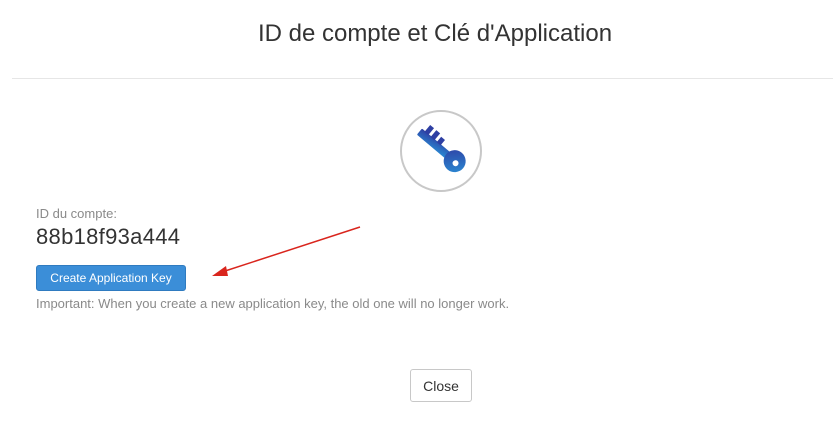 The height and width of the screenshot is (430, 833). What do you see at coordinates (286, 251) in the screenshot?
I see `annotation-arrow` at bounding box center [286, 251].